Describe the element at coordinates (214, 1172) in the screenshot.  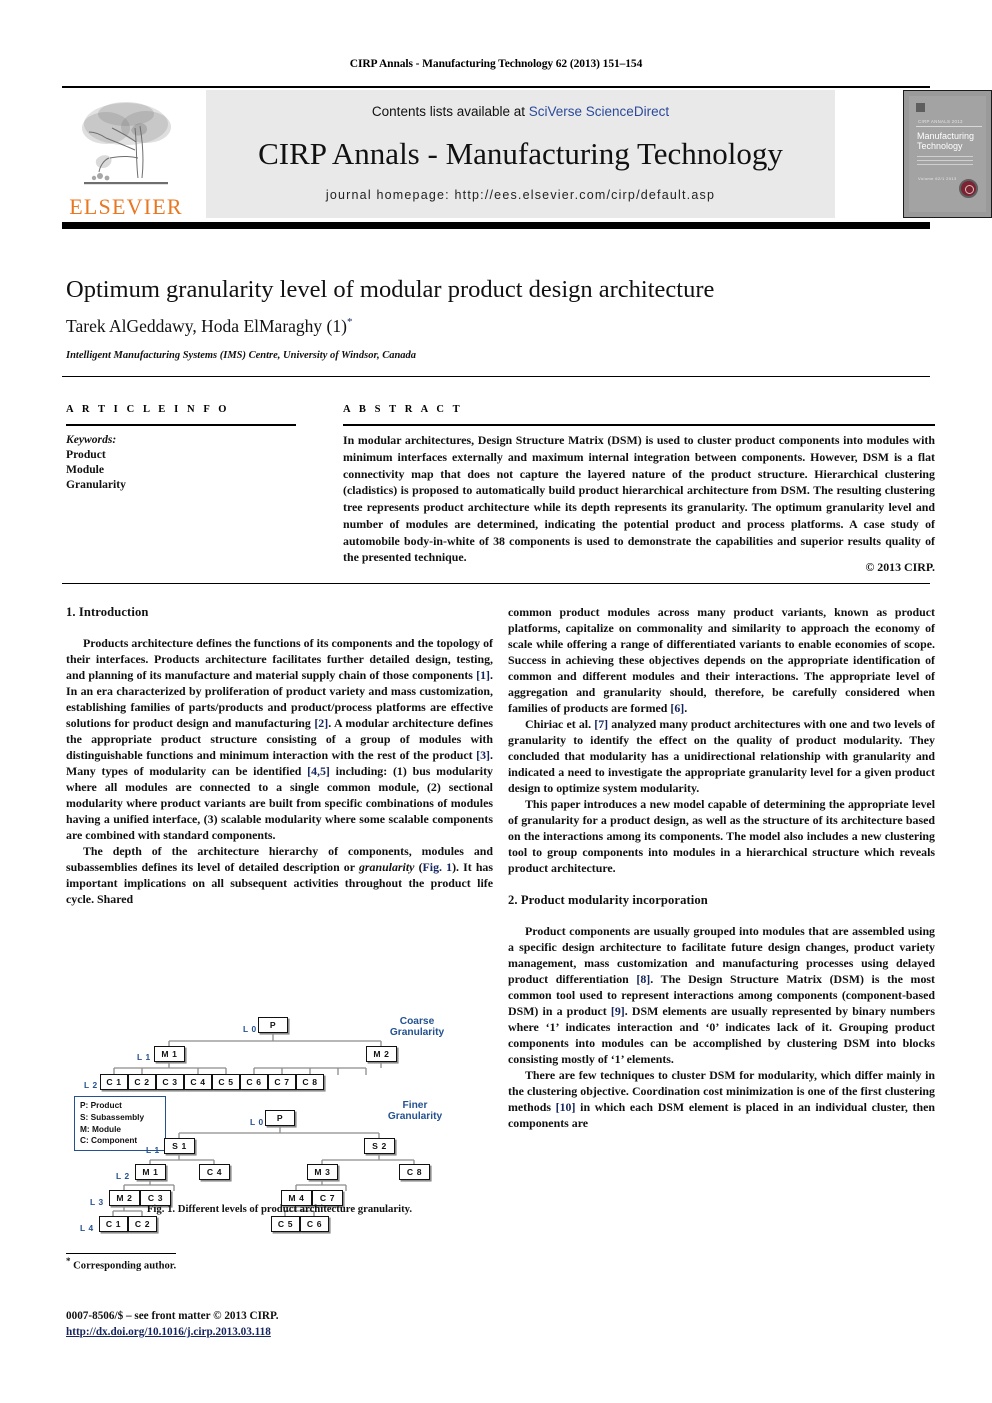
I see `figure-node-c4-finer: C 4` at that location.